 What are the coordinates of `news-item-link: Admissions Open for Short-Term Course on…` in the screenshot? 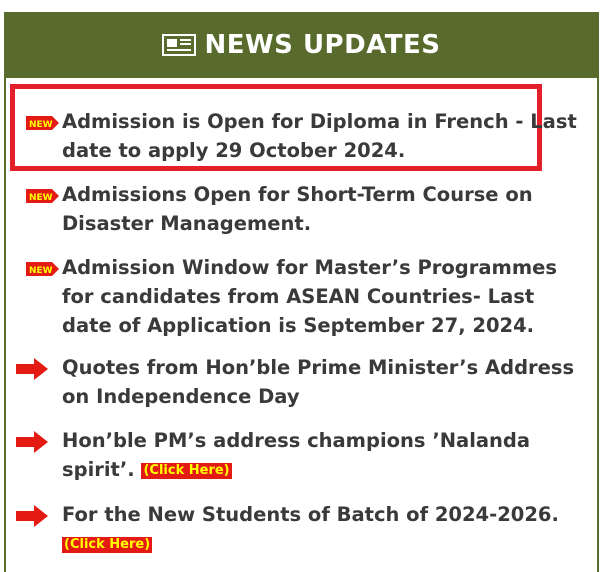 It's located at (319, 209).